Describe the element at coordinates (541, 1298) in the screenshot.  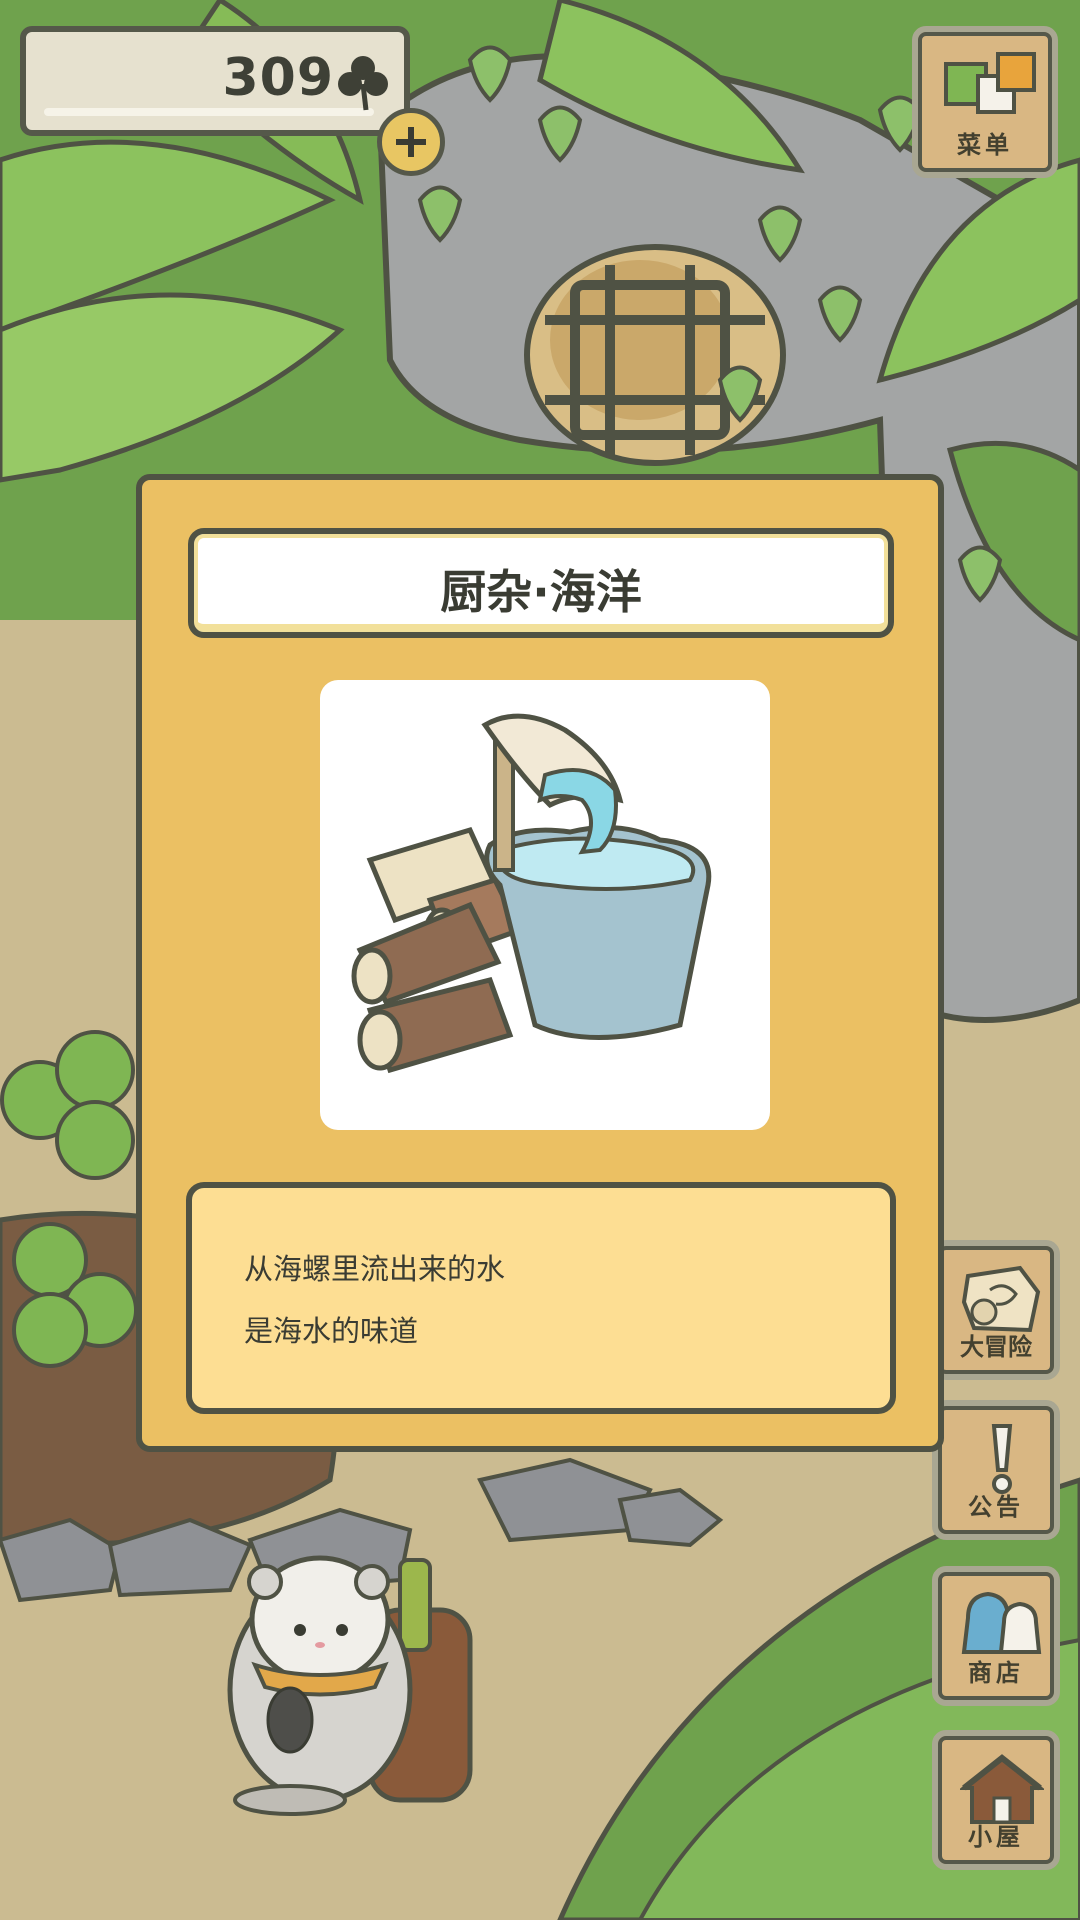
I see `item-description-box: 从海螺里流出来的水 是海水的味道` at that location.